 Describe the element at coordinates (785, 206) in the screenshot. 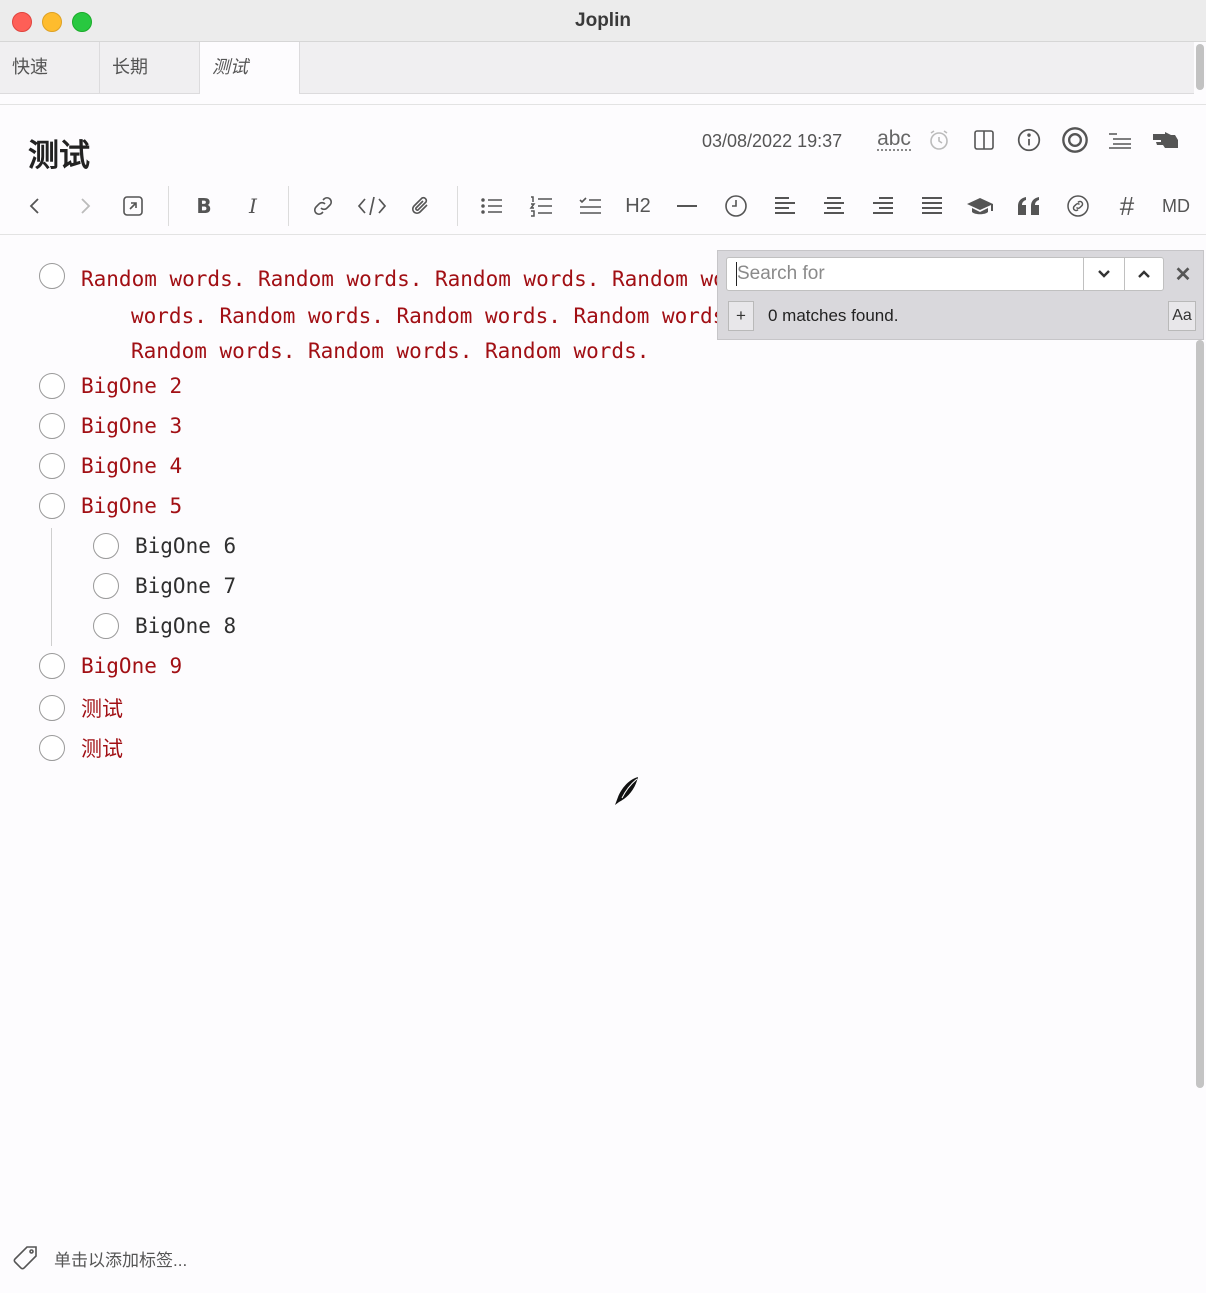

I see `align-left-icon` at that location.